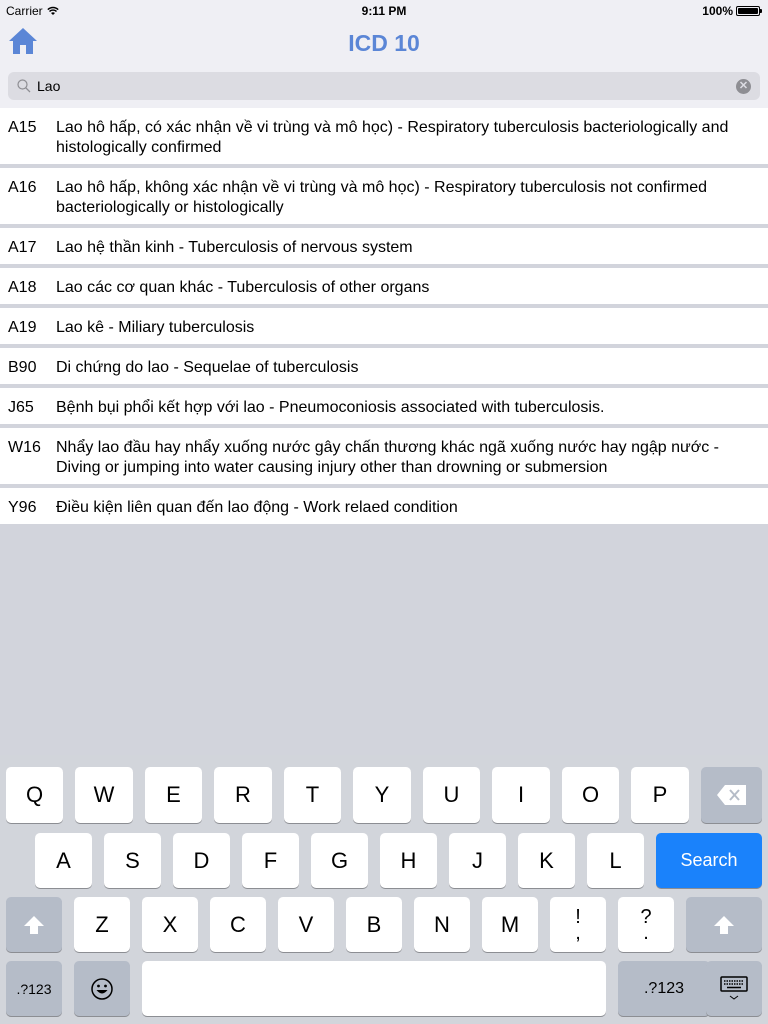  I want to click on navigation-bar: ICD 10, so click(384, 44).